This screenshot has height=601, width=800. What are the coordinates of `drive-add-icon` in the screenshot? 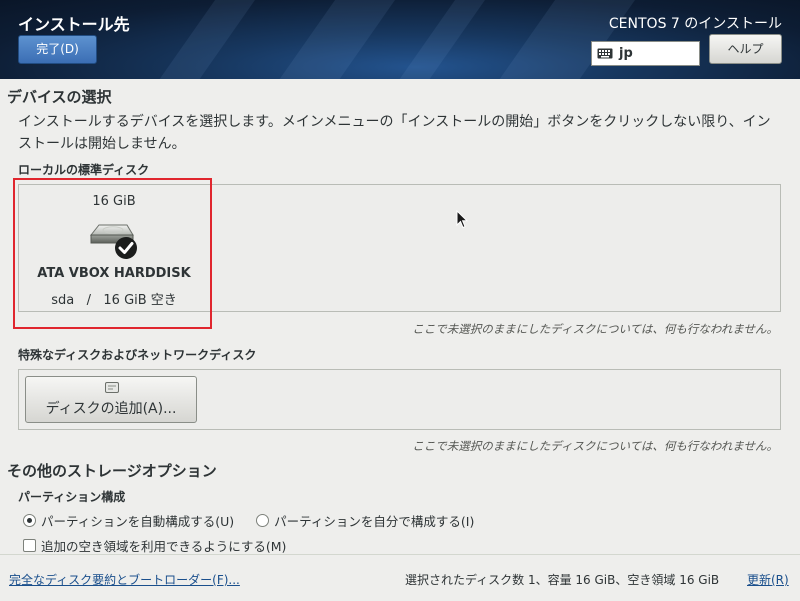 It's located at (112, 387).